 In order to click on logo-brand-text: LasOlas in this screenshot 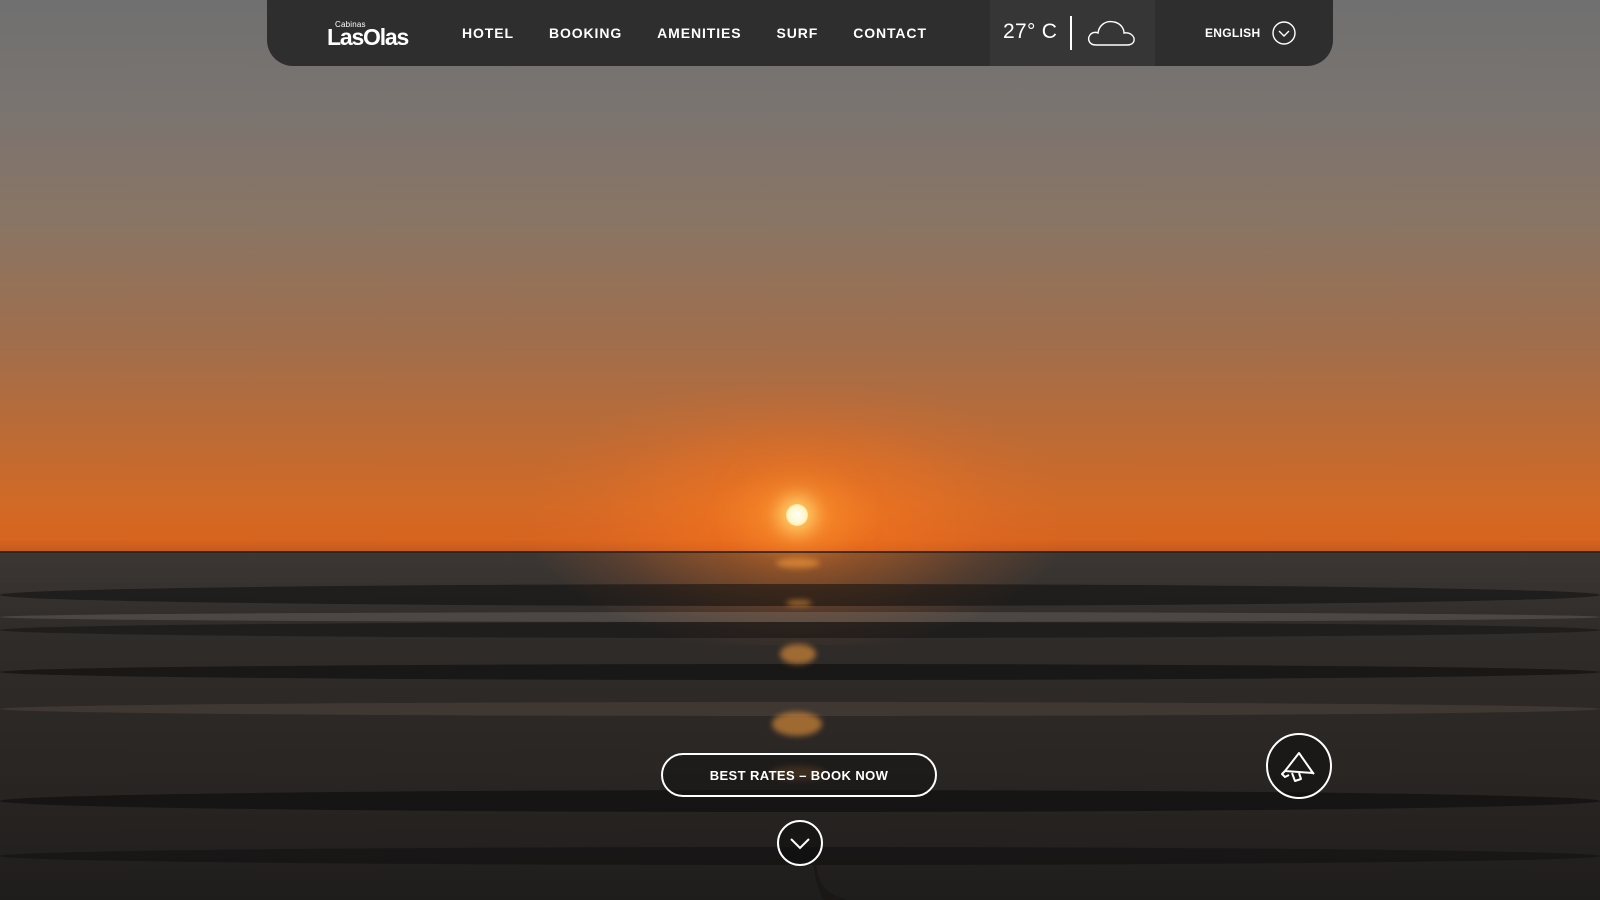, I will do `click(368, 37)`.